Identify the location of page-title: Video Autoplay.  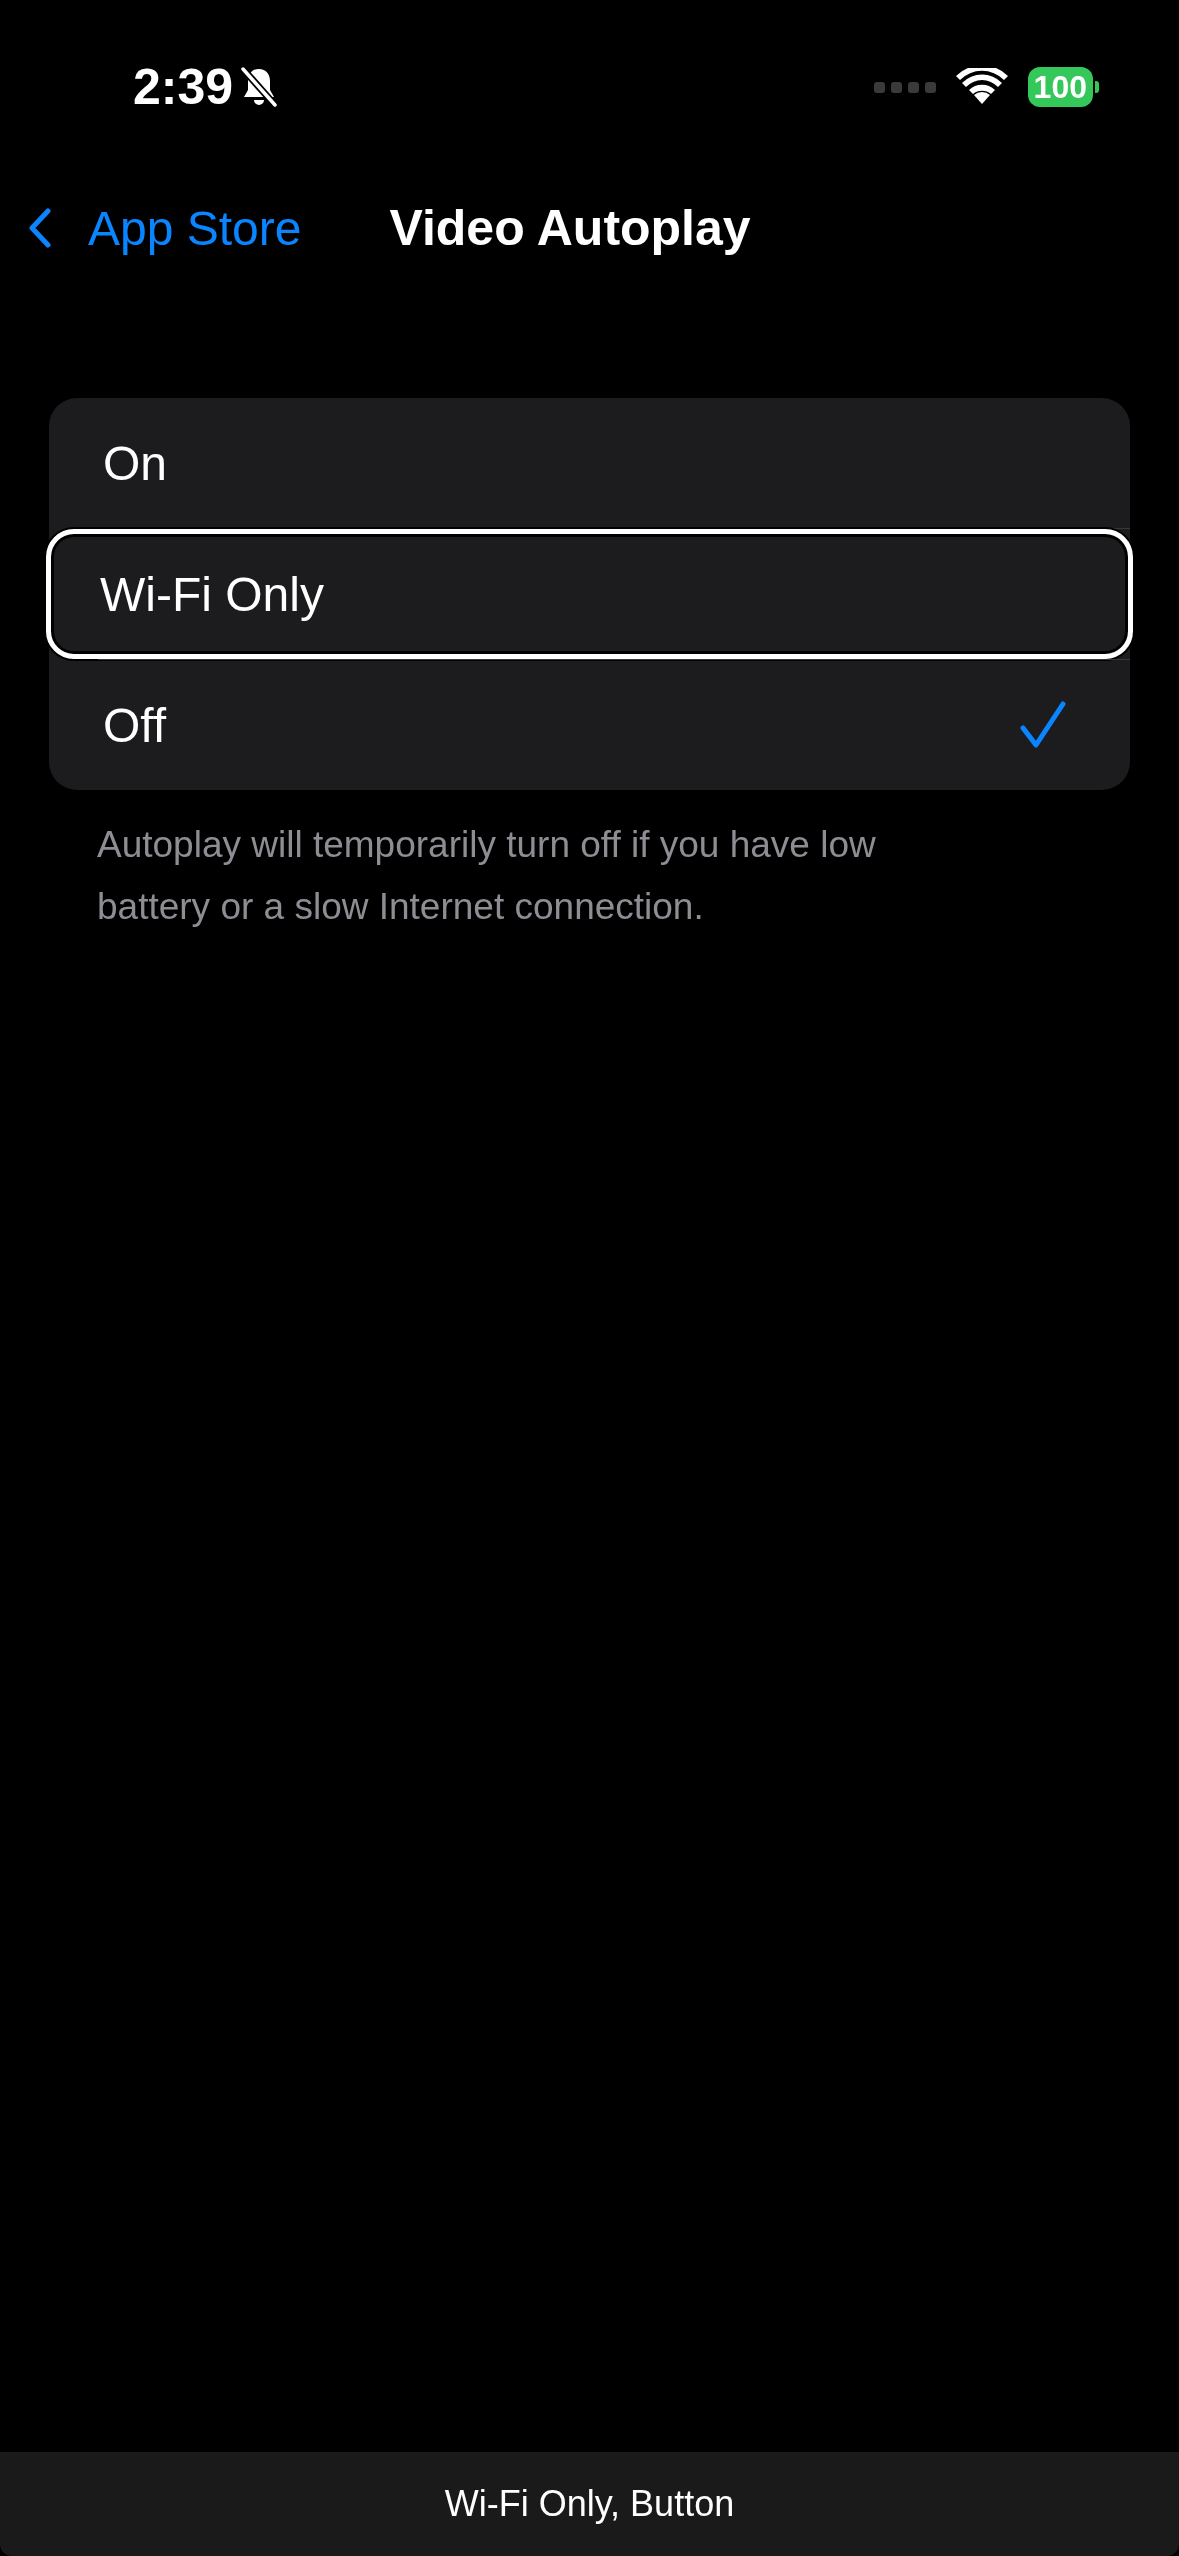
(570, 228).